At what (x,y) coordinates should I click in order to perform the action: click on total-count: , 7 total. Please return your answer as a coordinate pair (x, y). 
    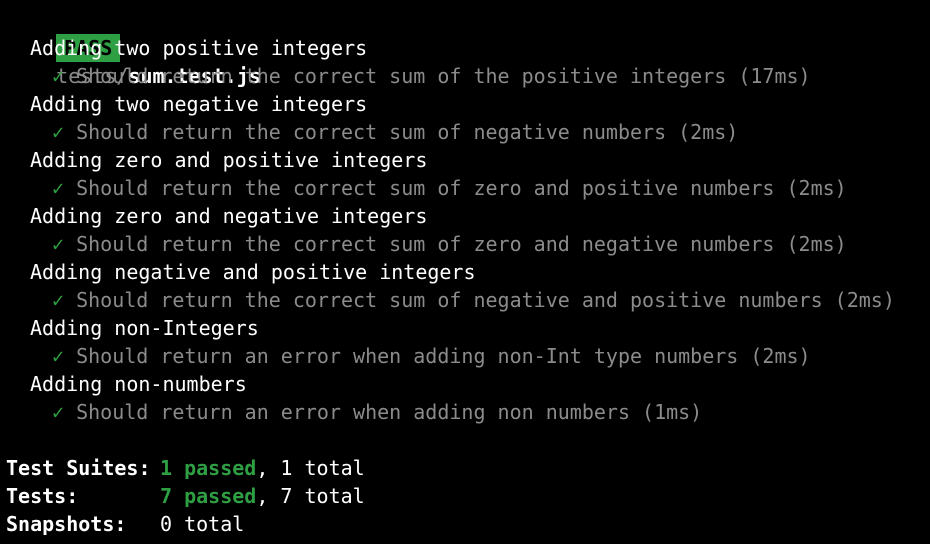
    Looking at the image, I should click on (310, 496).